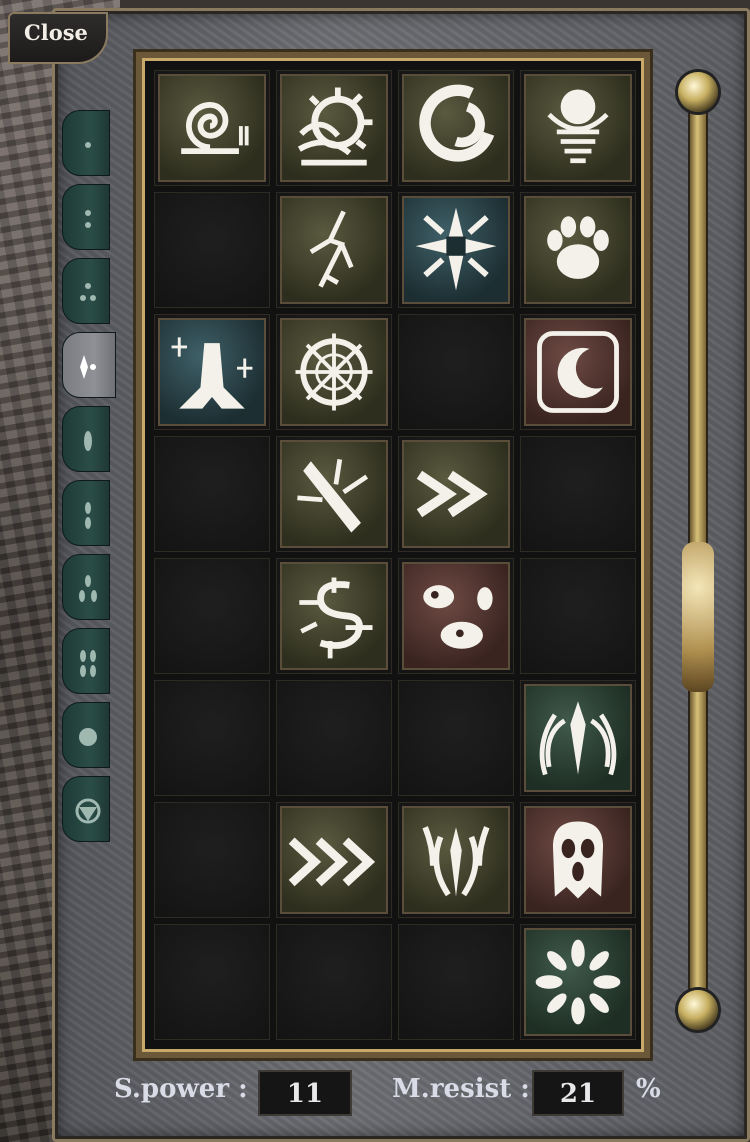 The height and width of the screenshot is (1142, 750). Describe the element at coordinates (578, 1093) in the screenshot. I see `magic-resist-value: 21` at that location.